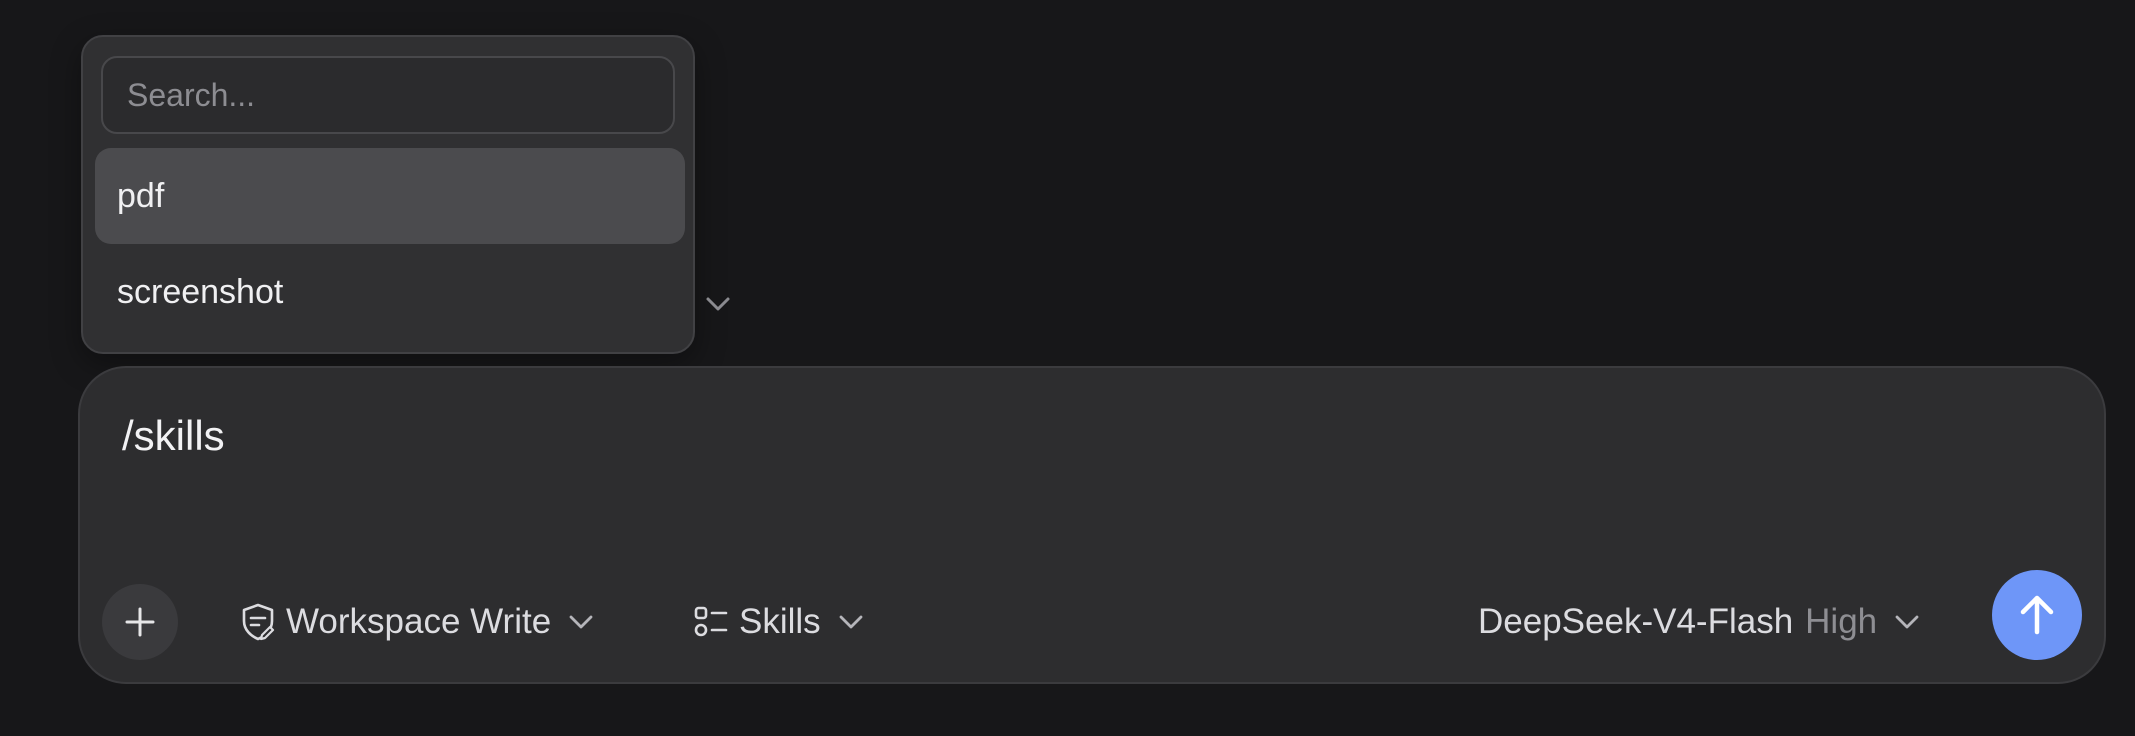  I want to click on skills-popover: pdf screenshot, so click(388, 194).